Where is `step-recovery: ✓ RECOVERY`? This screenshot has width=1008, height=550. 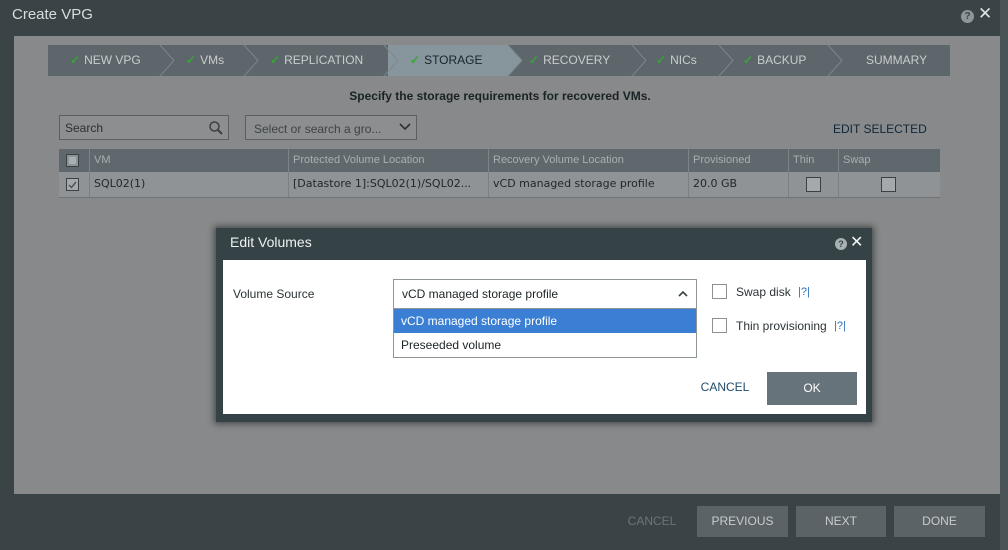
step-recovery: ✓ RECOVERY is located at coordinates (569, 60).